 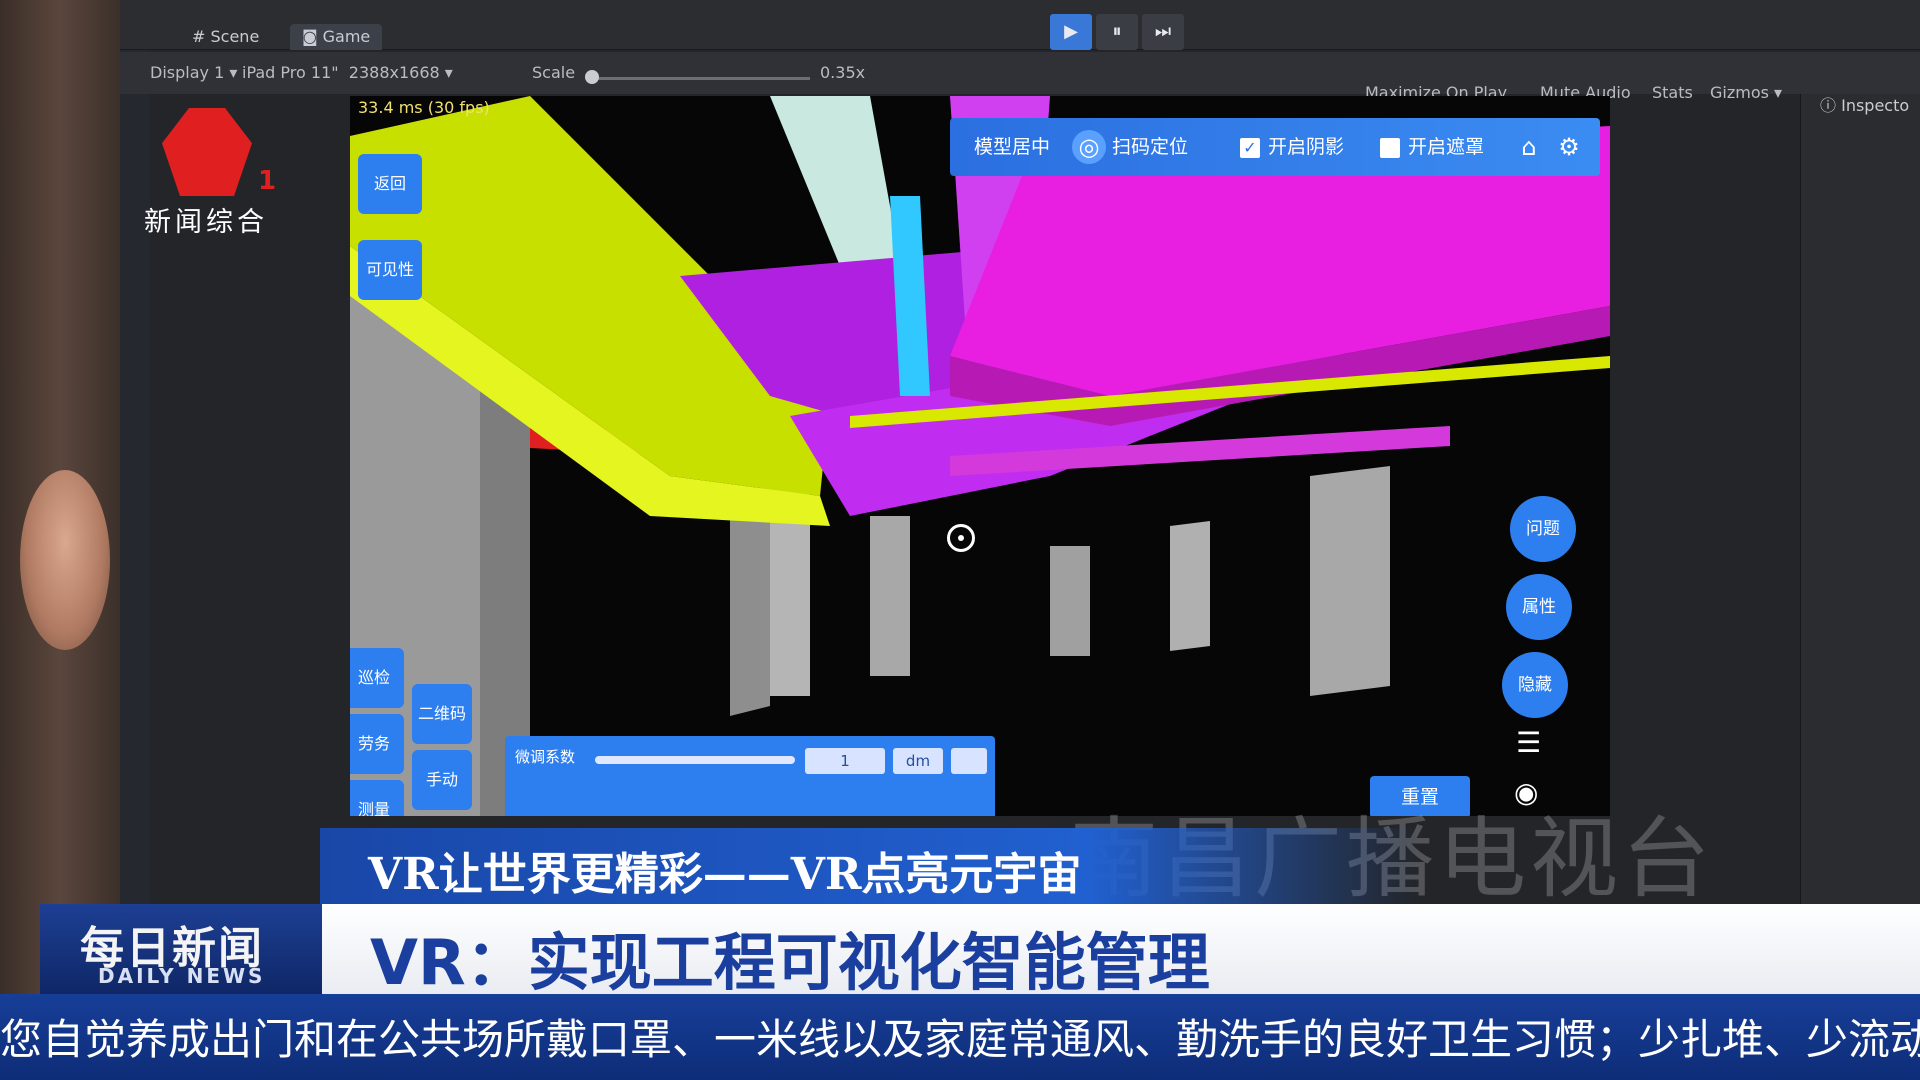 What do you see at coordinates (1543, 529) in the screenshot?
I see `issue-button: 问题` at bounding box center [1543, 529].